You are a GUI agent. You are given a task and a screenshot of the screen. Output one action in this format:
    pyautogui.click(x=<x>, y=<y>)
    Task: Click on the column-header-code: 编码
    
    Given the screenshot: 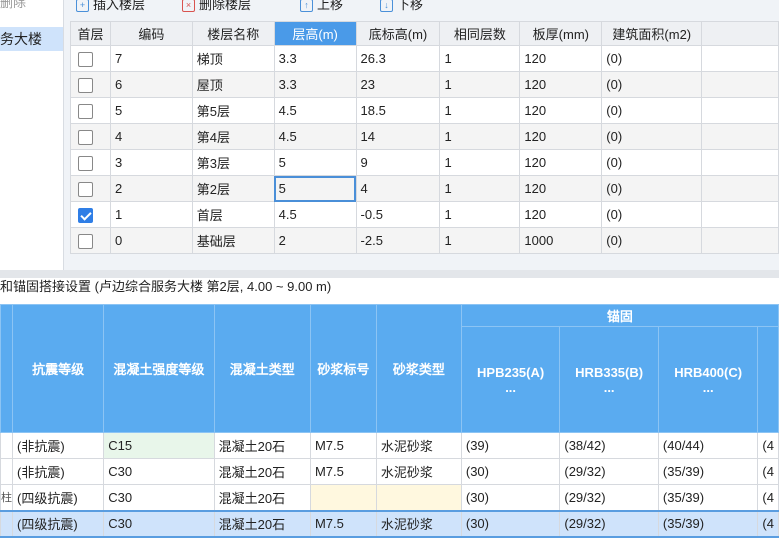 What is the action you would take?
    pyautogui.click(x=151, y=33)
    